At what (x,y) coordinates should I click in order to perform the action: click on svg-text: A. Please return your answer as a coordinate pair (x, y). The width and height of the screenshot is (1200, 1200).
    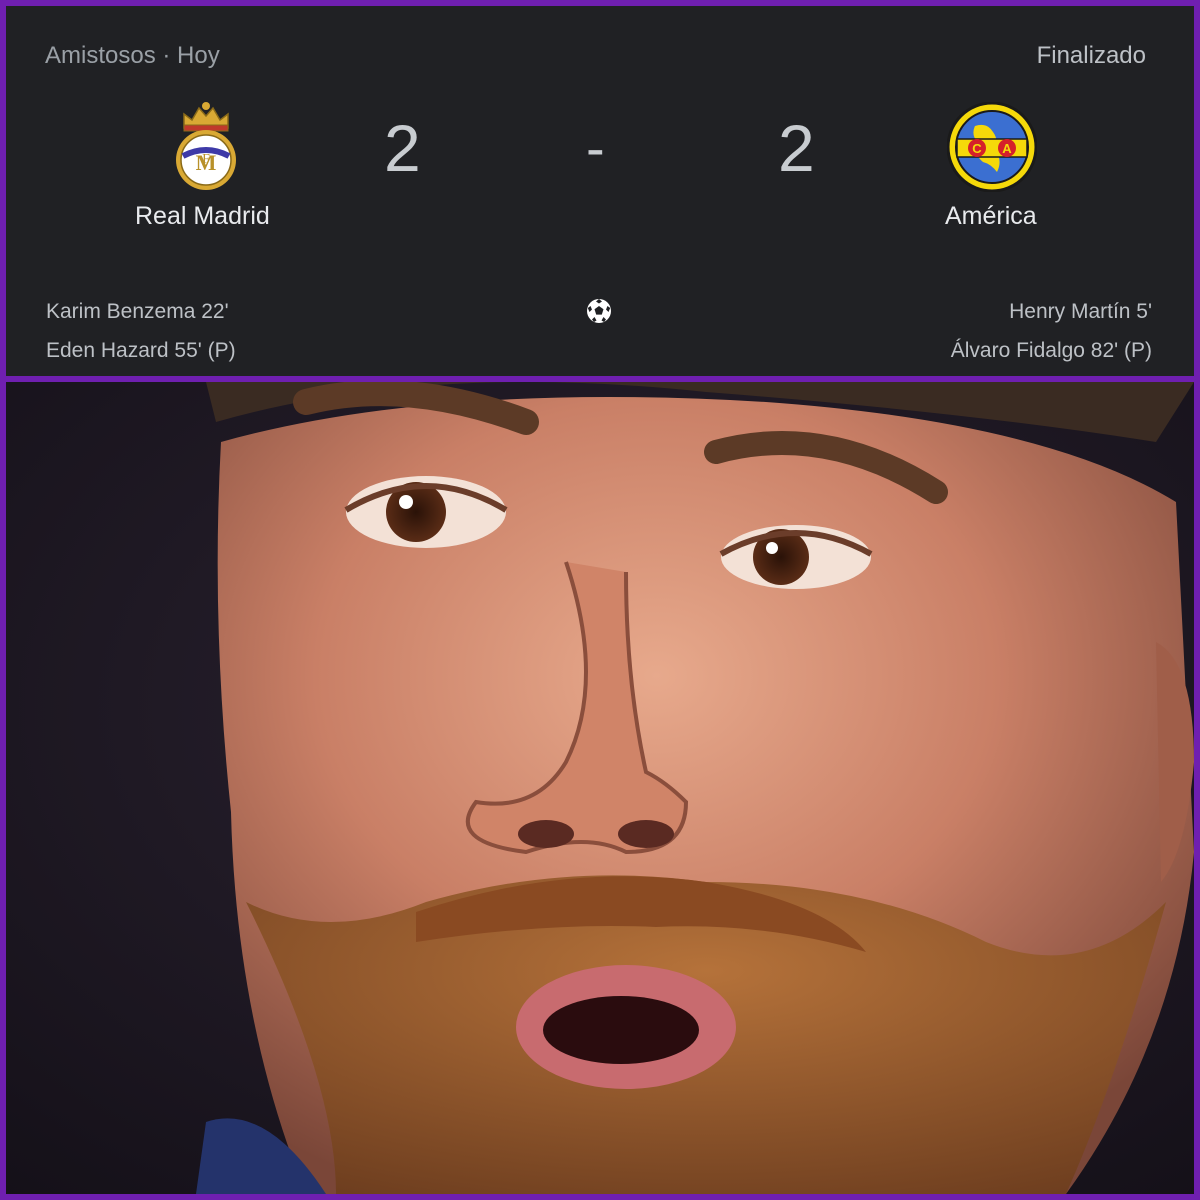
    Looking at the image, I should click on (1007, 148).